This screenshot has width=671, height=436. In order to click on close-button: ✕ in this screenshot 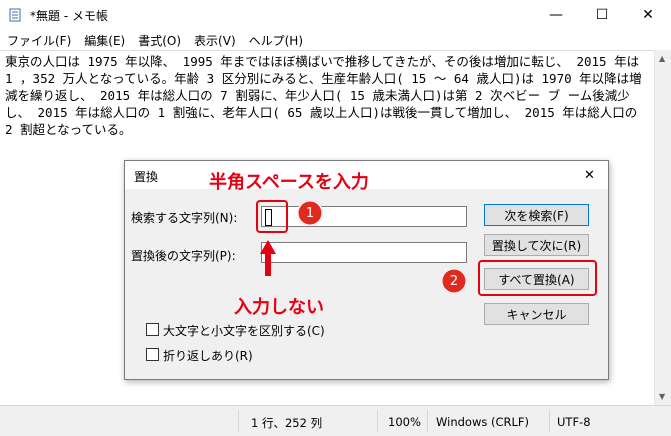, I will do `click(648, 15)`.